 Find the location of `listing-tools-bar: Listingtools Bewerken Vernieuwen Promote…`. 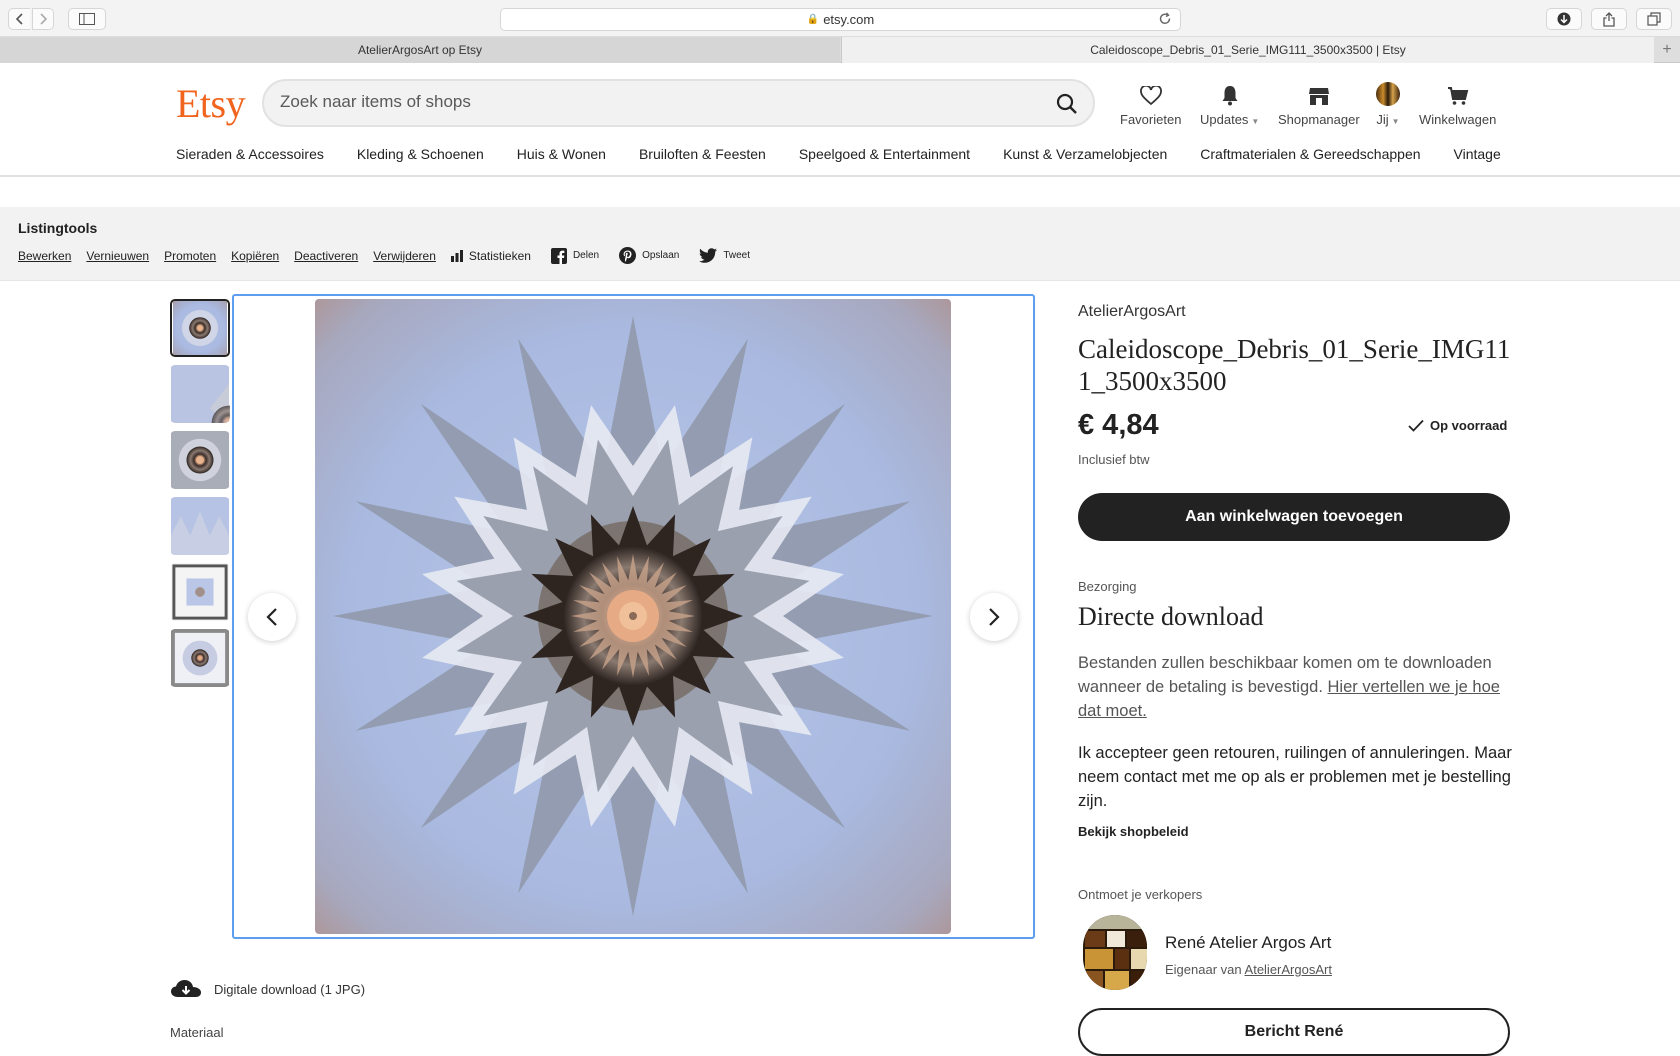

listing-tools-bar: Listingtools Bewerken Vernieuwen Promote… is located at coordinates (840, 244).